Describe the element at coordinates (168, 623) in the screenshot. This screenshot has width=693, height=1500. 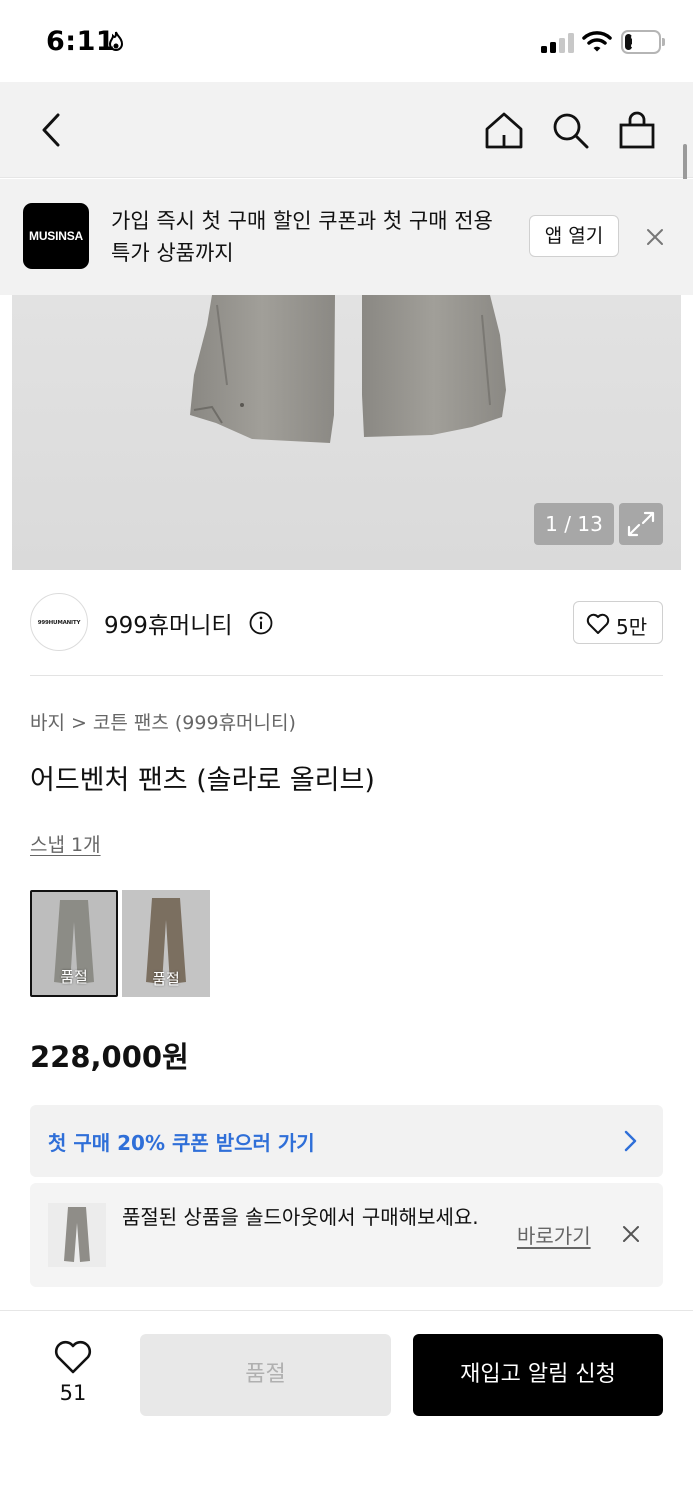
I see `brand-name: 999휴머니티` at that location.